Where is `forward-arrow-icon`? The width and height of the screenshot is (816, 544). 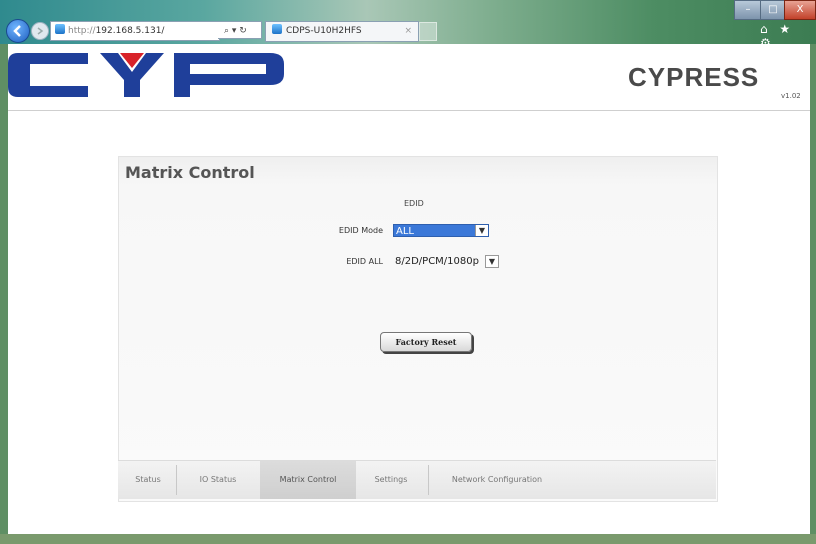 forward-arrow-icon is located at coordinates (40, 31).